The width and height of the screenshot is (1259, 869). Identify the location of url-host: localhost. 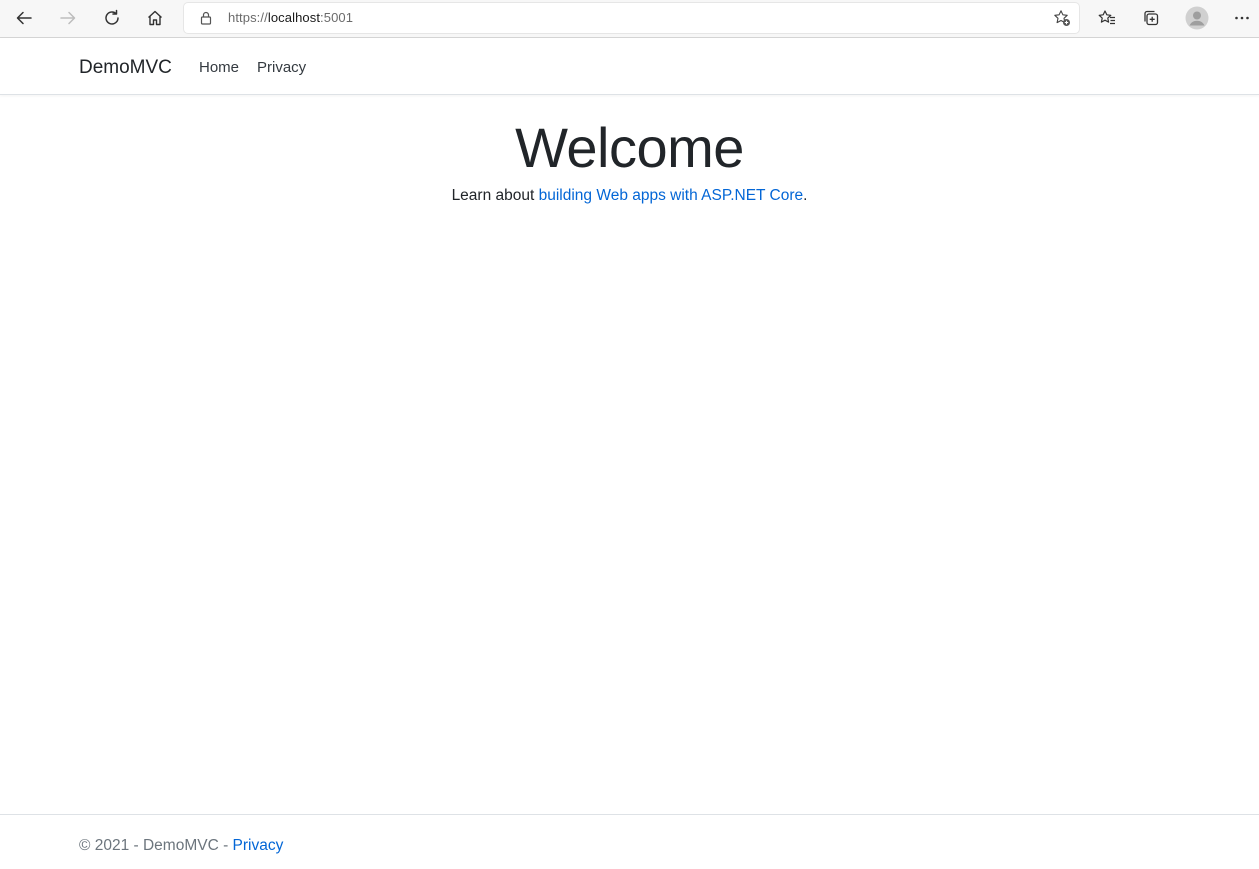
(294, 17).